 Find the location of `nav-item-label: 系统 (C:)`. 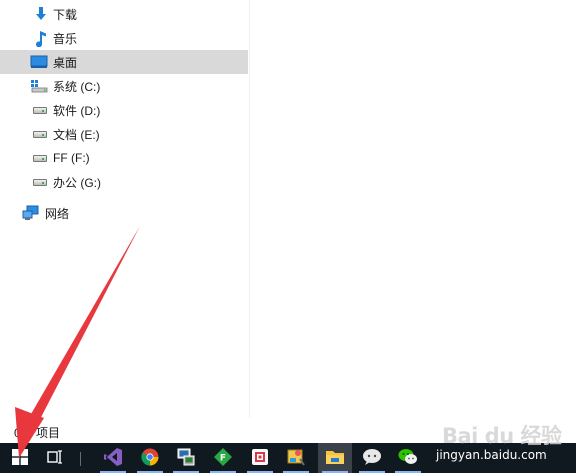

nav-item-label: 系统 (C:) is located at coordinates (77, 86).